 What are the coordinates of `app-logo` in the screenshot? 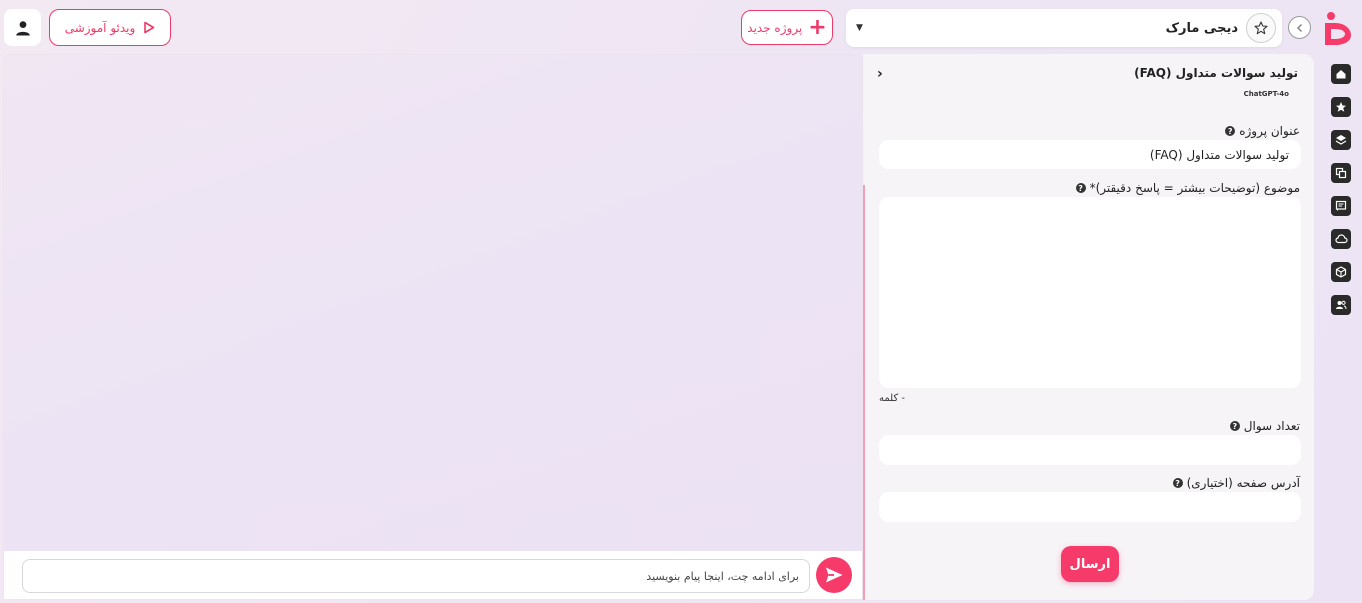 It's located at (1338, 29).